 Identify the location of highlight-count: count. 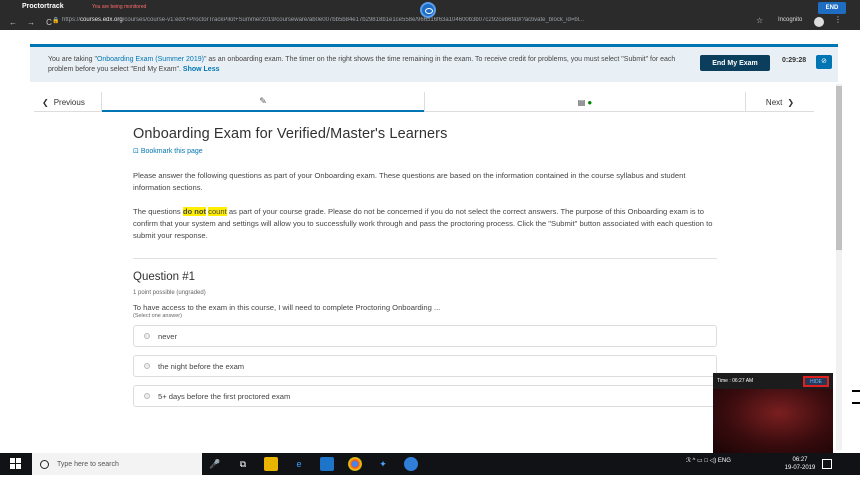
(217, 211).